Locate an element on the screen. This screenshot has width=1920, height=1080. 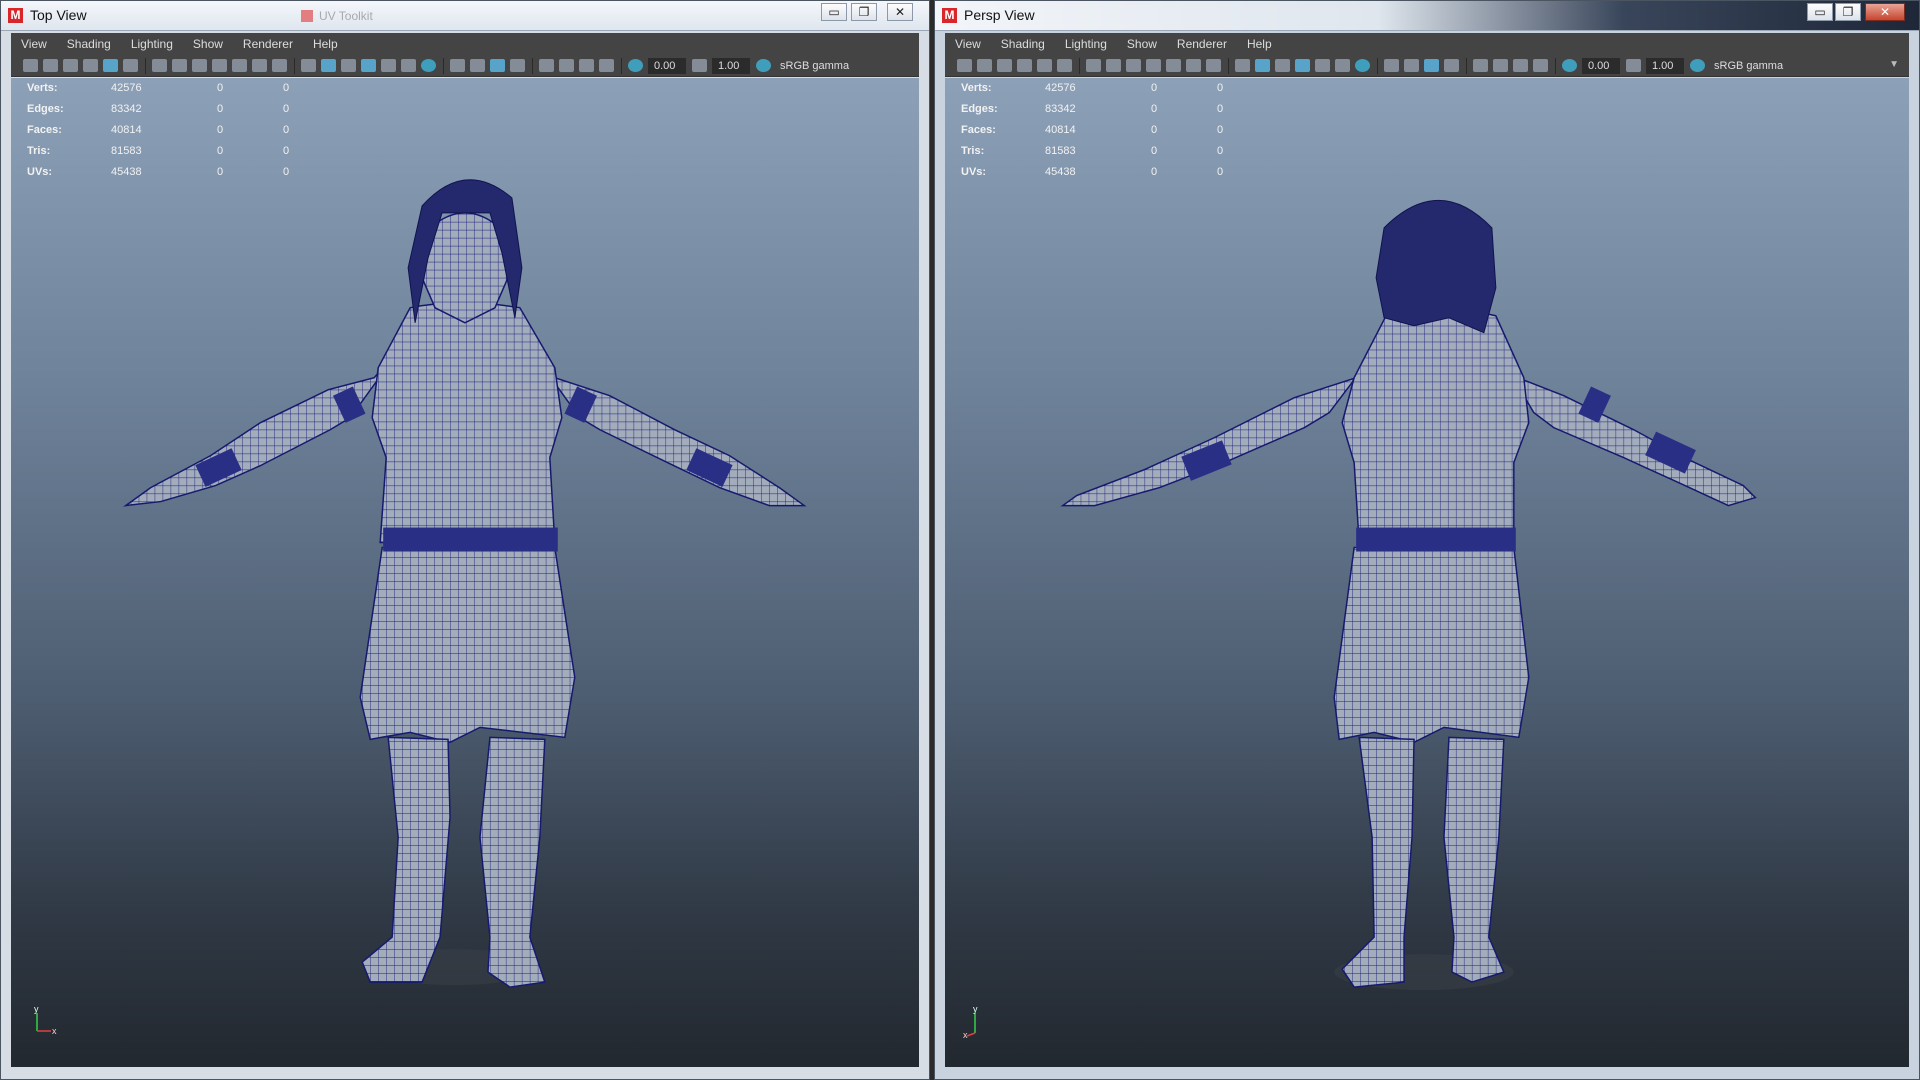
color-space-value: sRGB gamma is located at coordinates (815, 65).